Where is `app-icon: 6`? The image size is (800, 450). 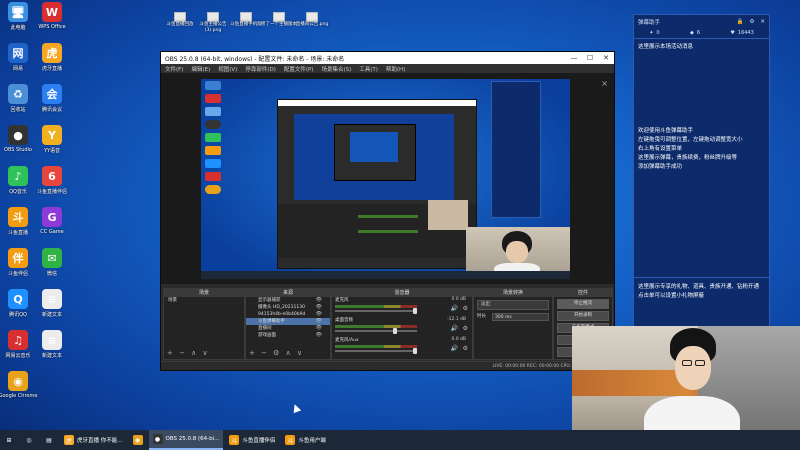 app-icon: 6 is located at coordinates (52, 176).